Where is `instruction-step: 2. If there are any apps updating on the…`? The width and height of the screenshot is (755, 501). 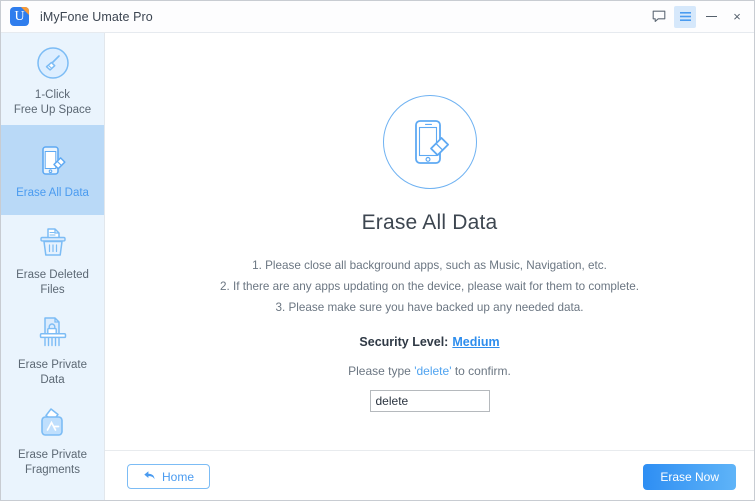
instruction-step: 2. If there are any apps updating on the… is located at coordinates (429, 286).